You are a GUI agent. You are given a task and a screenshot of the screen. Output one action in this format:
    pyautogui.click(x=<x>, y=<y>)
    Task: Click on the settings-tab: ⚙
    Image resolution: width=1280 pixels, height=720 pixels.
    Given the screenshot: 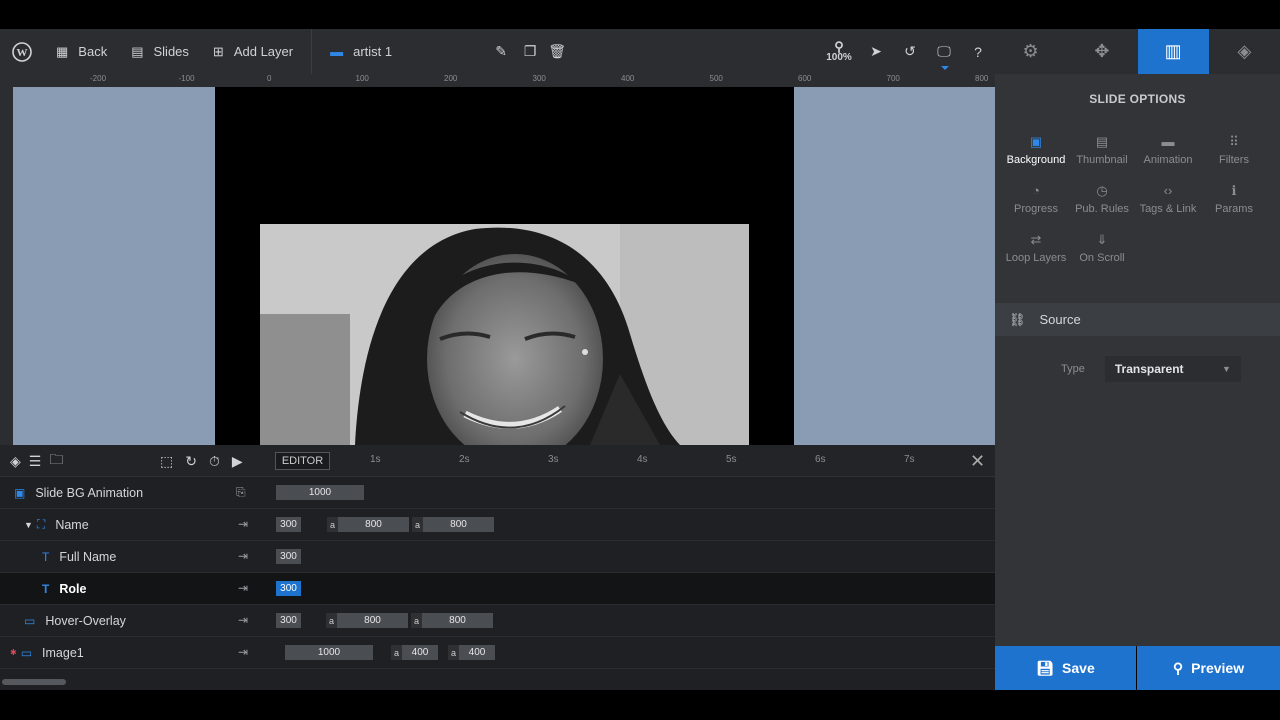 What is the action you would take?
    pyautogui.click(x=1030, y=51)
    